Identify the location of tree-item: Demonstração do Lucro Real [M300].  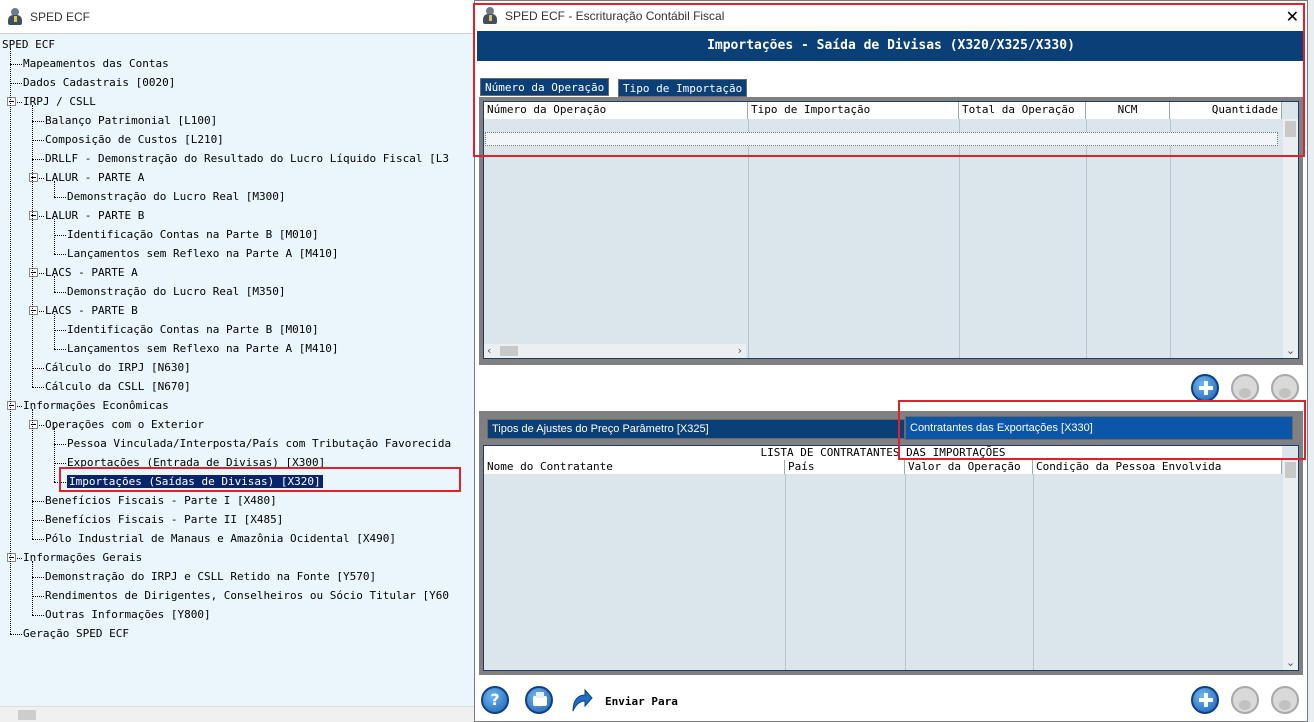
(176, 196).